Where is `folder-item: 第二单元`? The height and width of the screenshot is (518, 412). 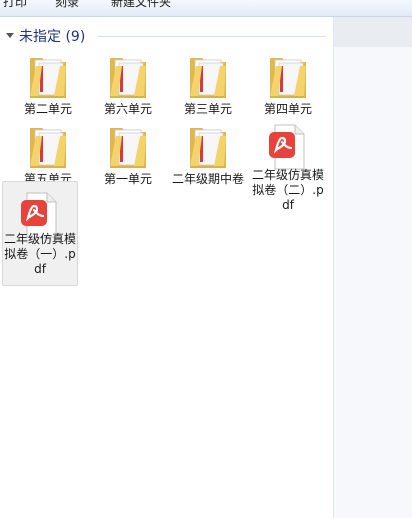
folder-item: 第二单元 is located at coordinates (48, 82).